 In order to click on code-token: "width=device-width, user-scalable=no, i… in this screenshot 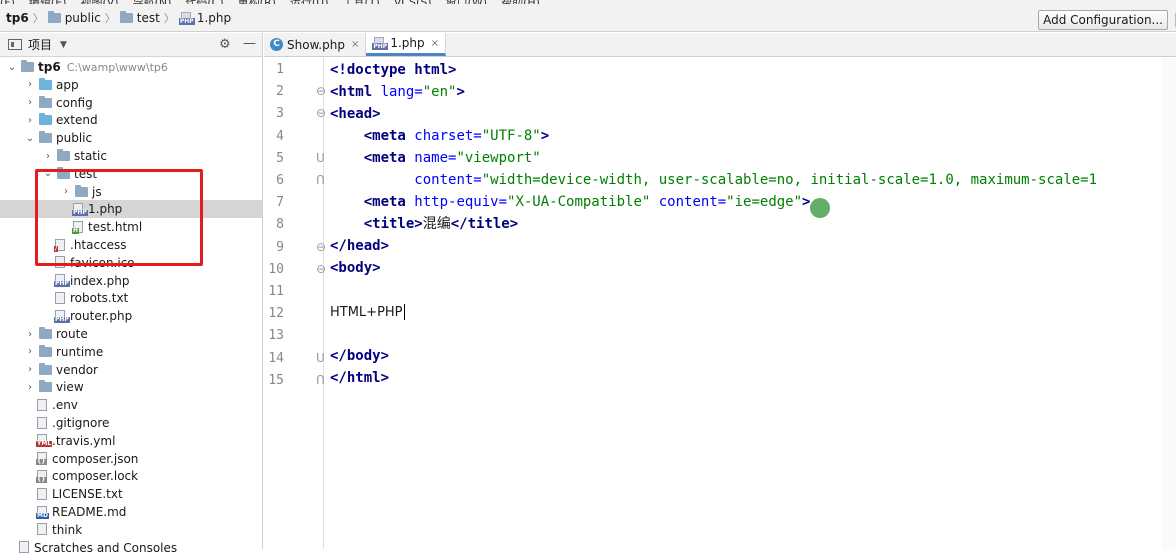, I will do `click(789, 180)`.